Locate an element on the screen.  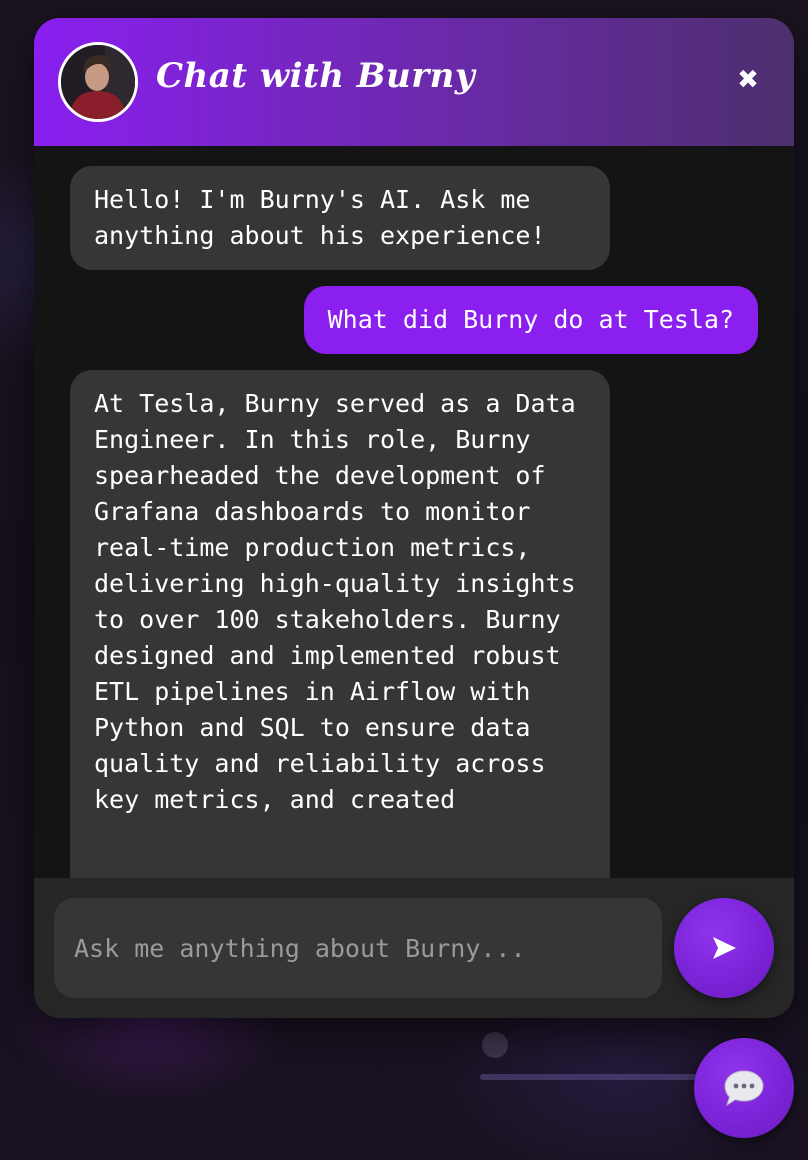
send-button is located at coordinates (724, 948).